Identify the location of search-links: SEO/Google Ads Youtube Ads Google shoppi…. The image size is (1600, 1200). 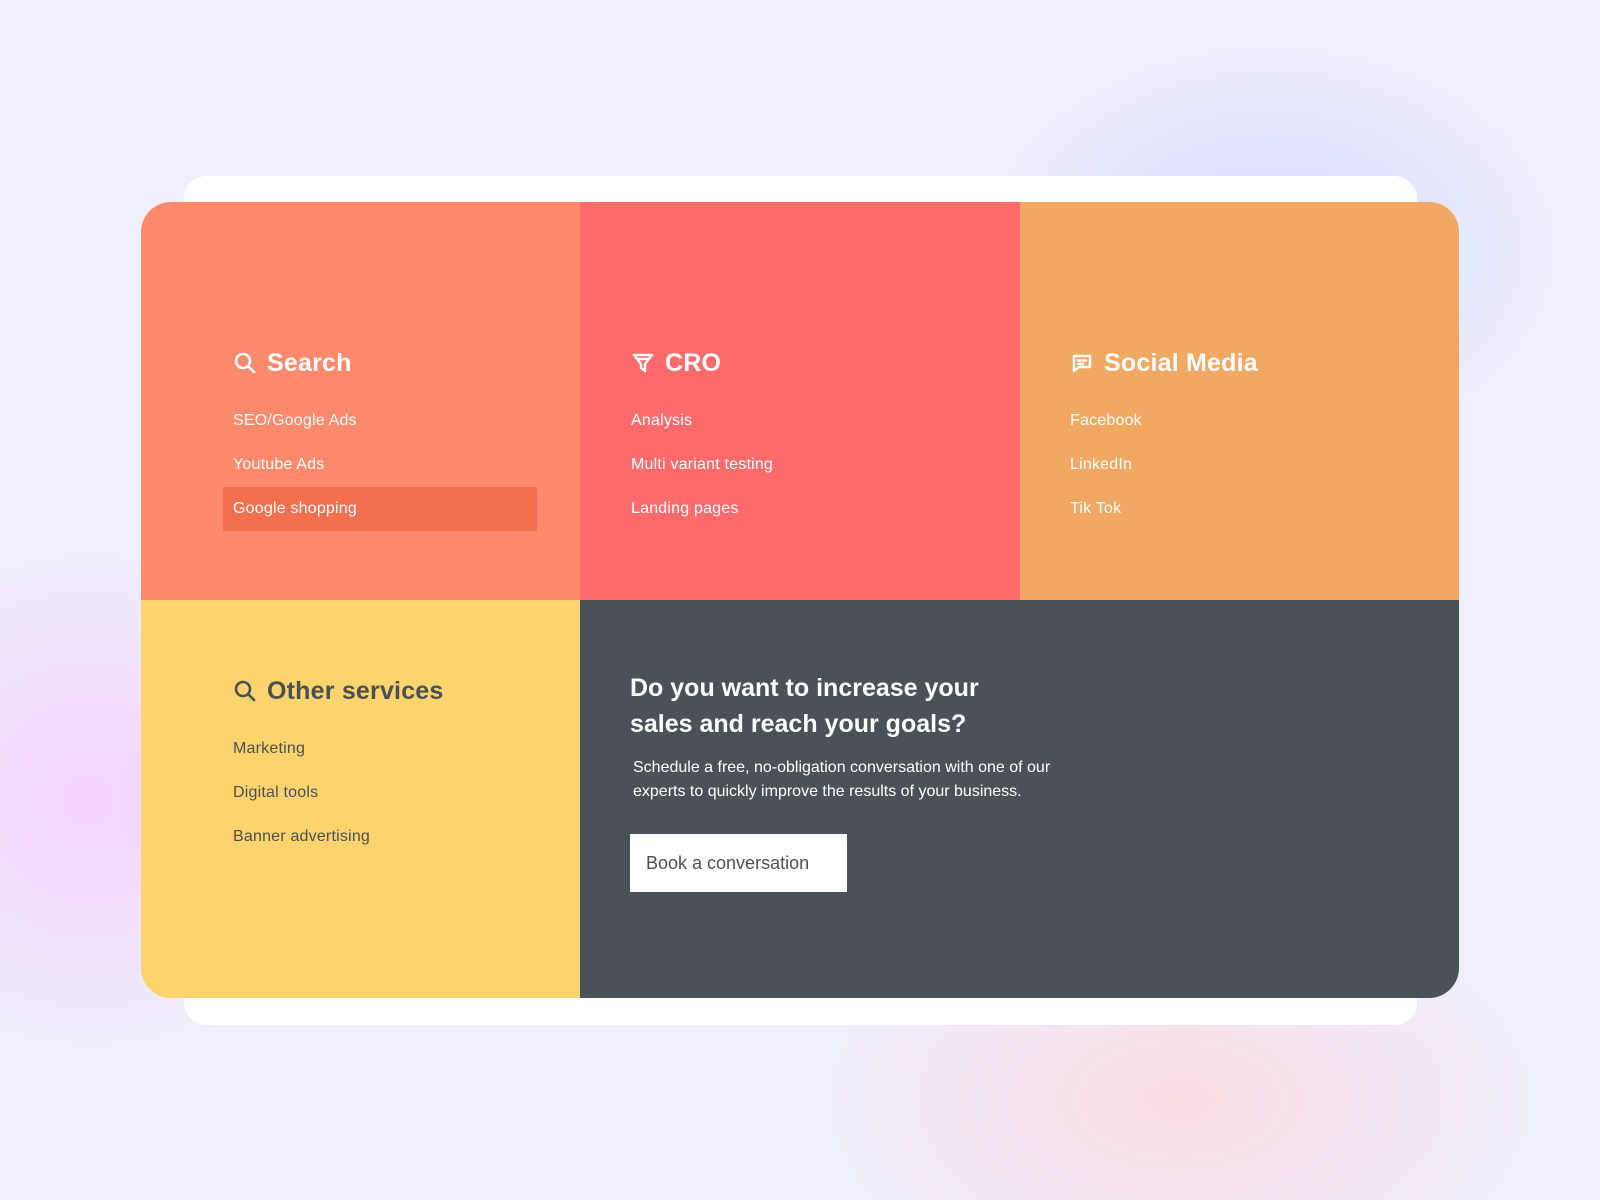
(386, 465).